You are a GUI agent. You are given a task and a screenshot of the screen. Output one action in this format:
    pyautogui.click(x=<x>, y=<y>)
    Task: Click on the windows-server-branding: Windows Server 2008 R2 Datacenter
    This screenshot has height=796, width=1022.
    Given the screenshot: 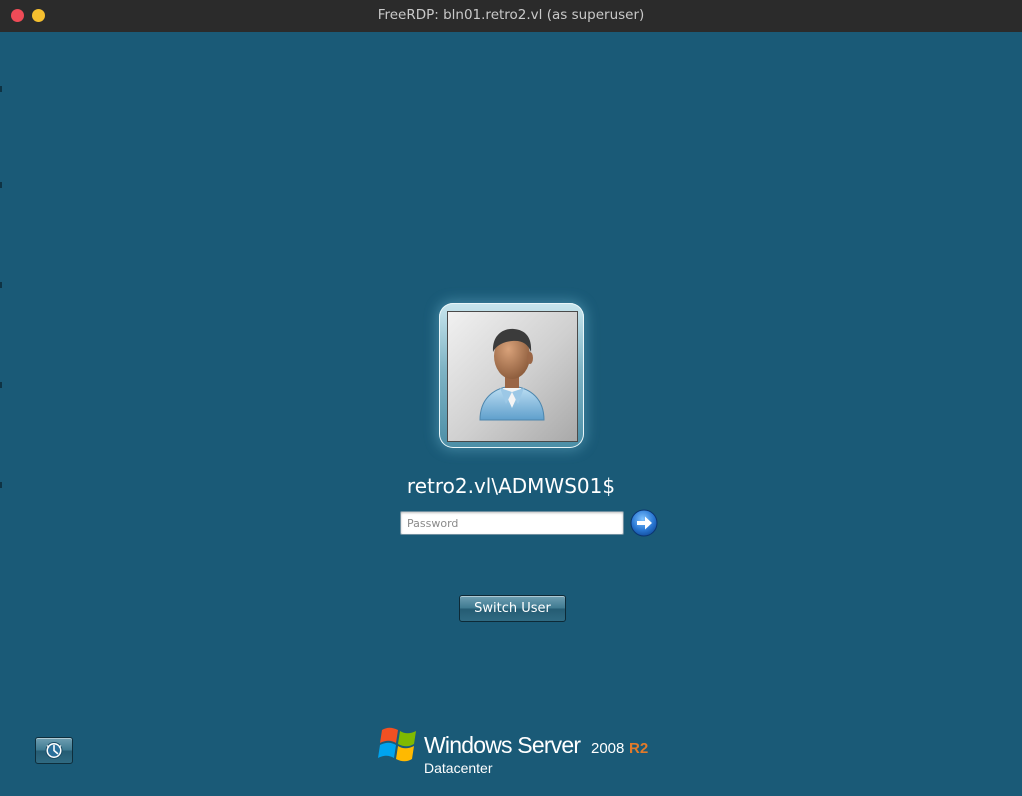 What is the action you would take?
    pyautogui.click(x=523, y=752)
    